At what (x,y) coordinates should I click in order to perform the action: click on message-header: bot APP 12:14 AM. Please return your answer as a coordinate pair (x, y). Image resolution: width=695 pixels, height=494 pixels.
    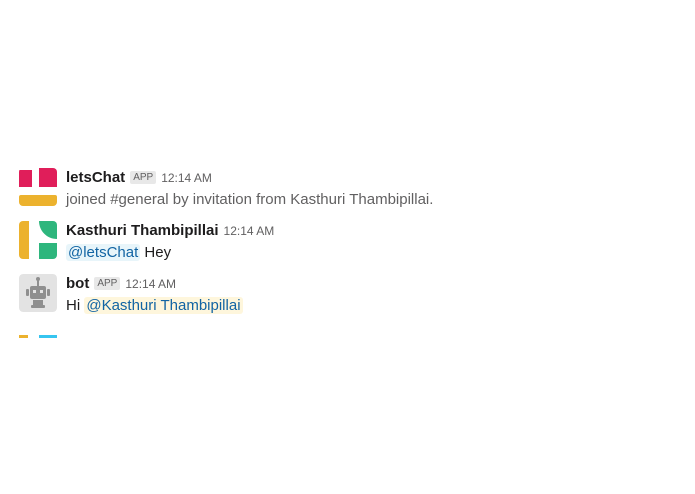
    Looking at the image, I should click on (375, 285).